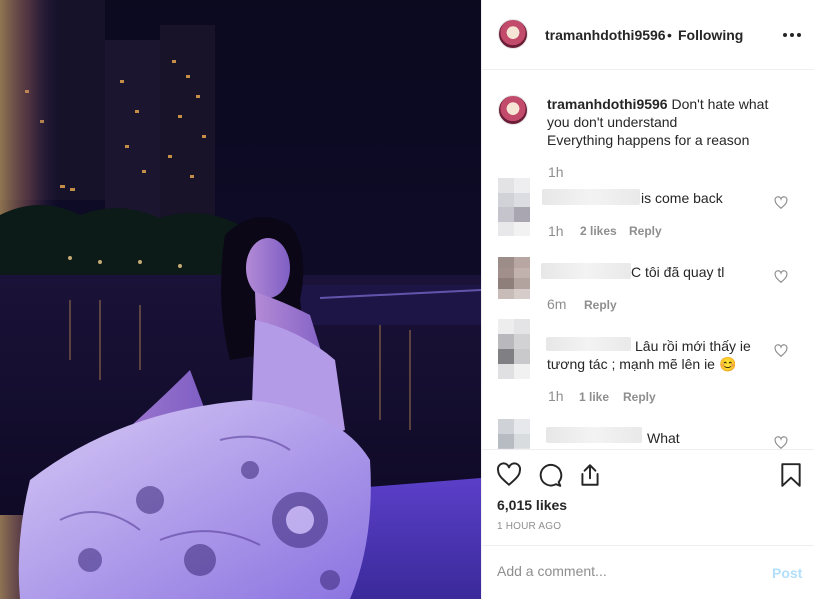 The height and width of the screenshot is (600, 814). I want to click on share-icon, so click(590, 475).